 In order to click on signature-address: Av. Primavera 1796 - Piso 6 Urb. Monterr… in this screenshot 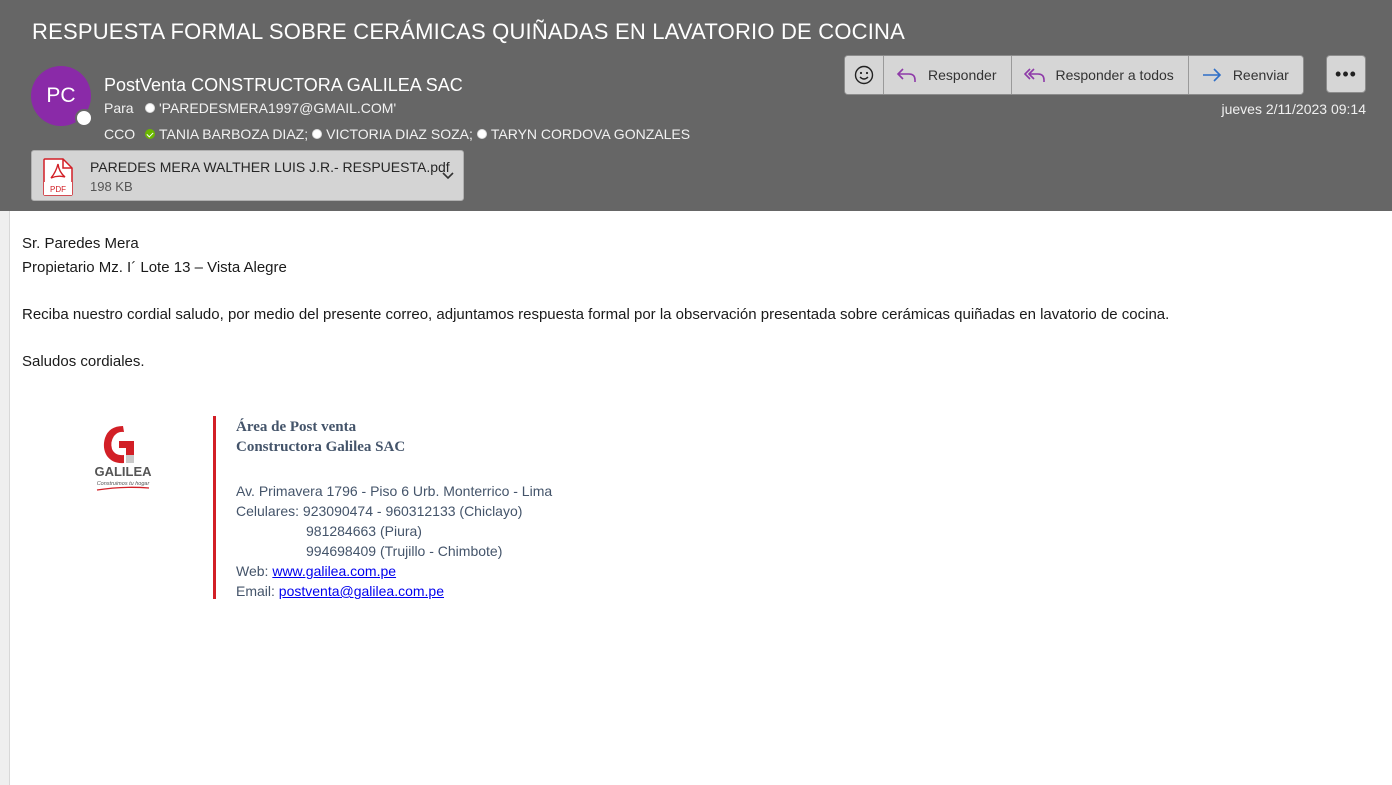, I will do `click(394, 491)`.